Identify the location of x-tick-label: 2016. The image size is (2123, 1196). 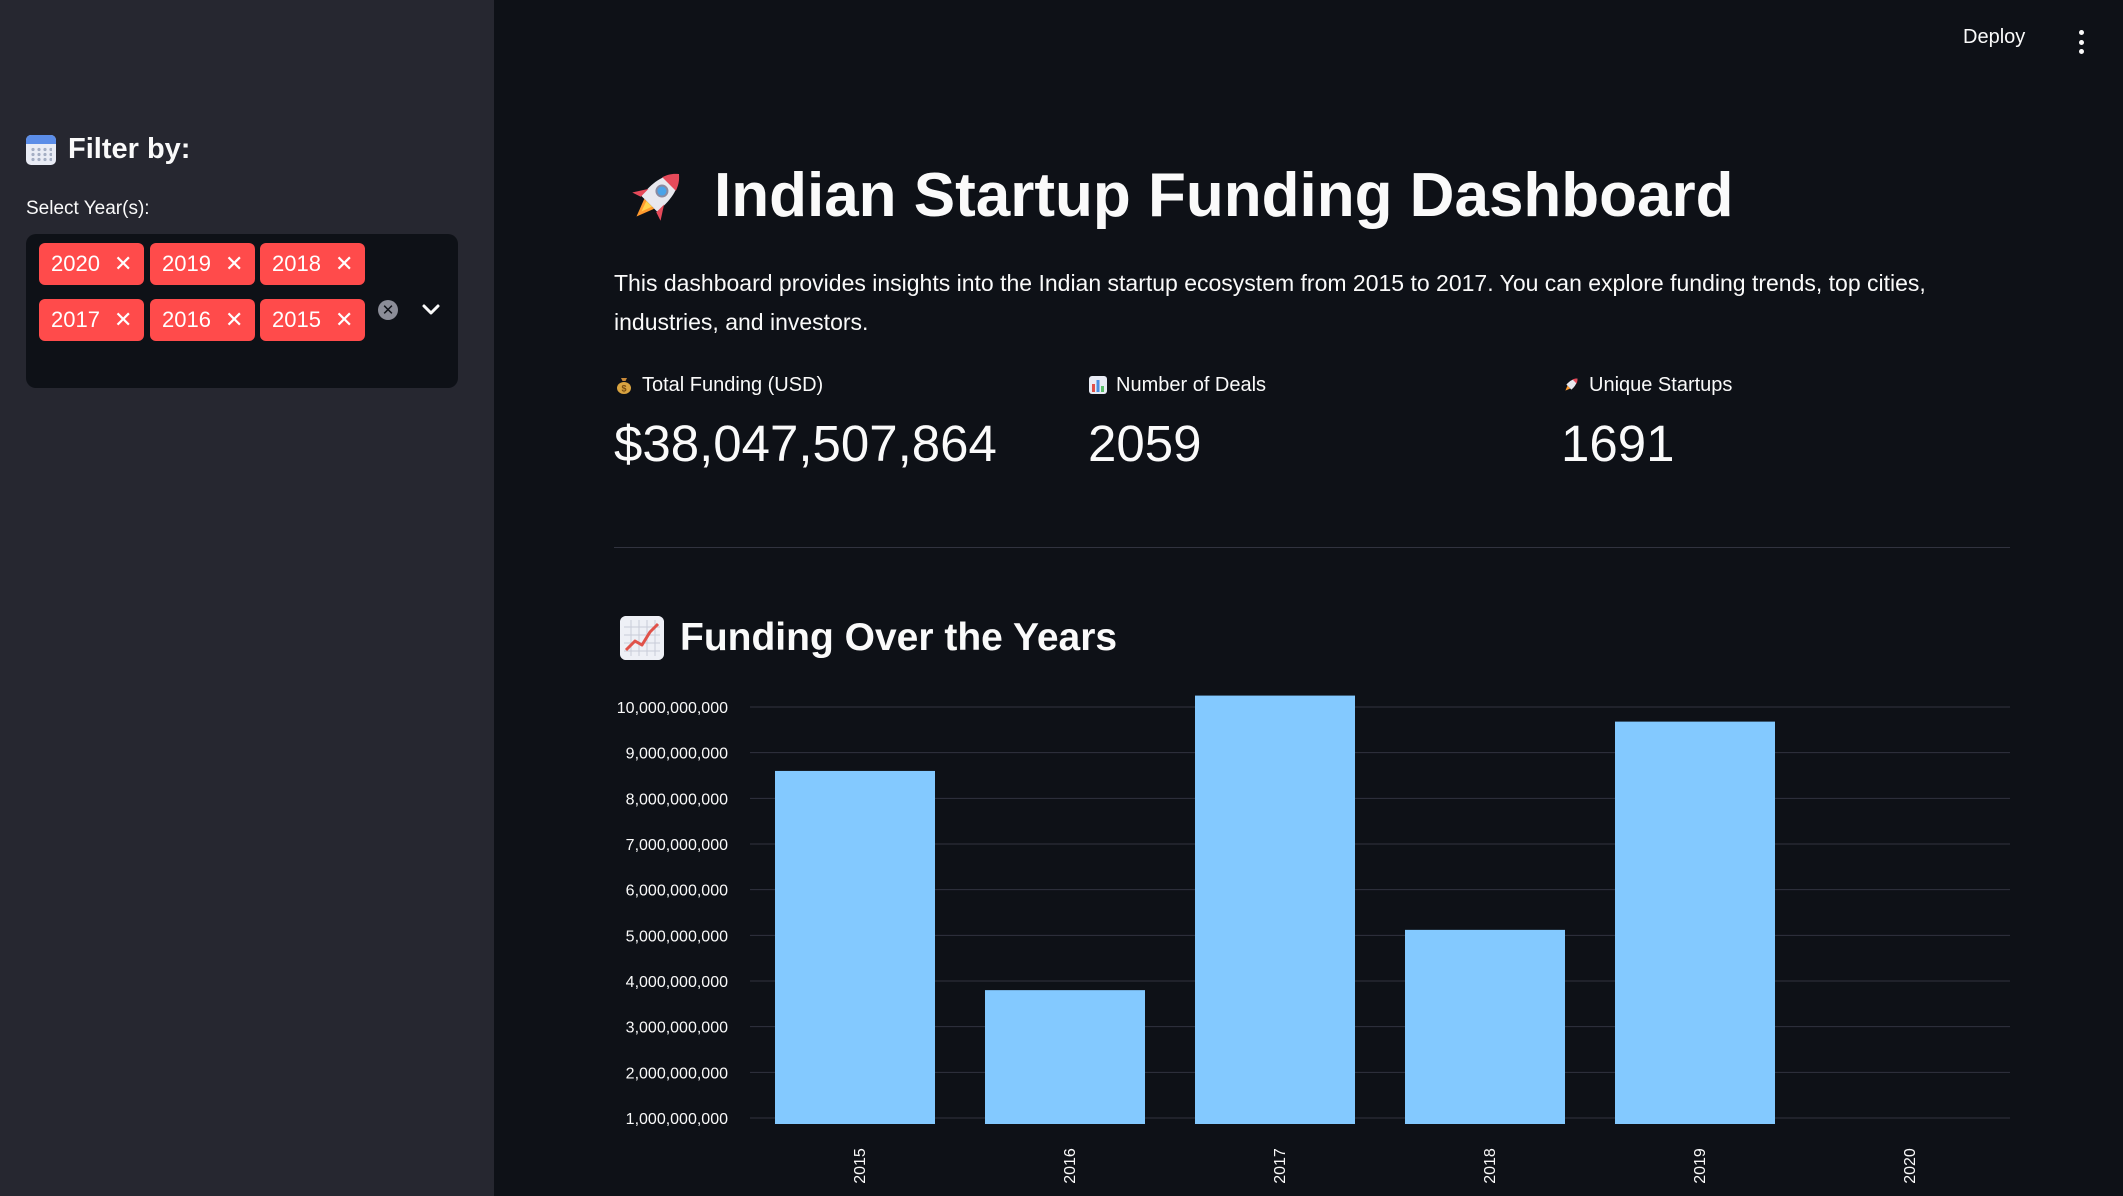
(1070, 1166).